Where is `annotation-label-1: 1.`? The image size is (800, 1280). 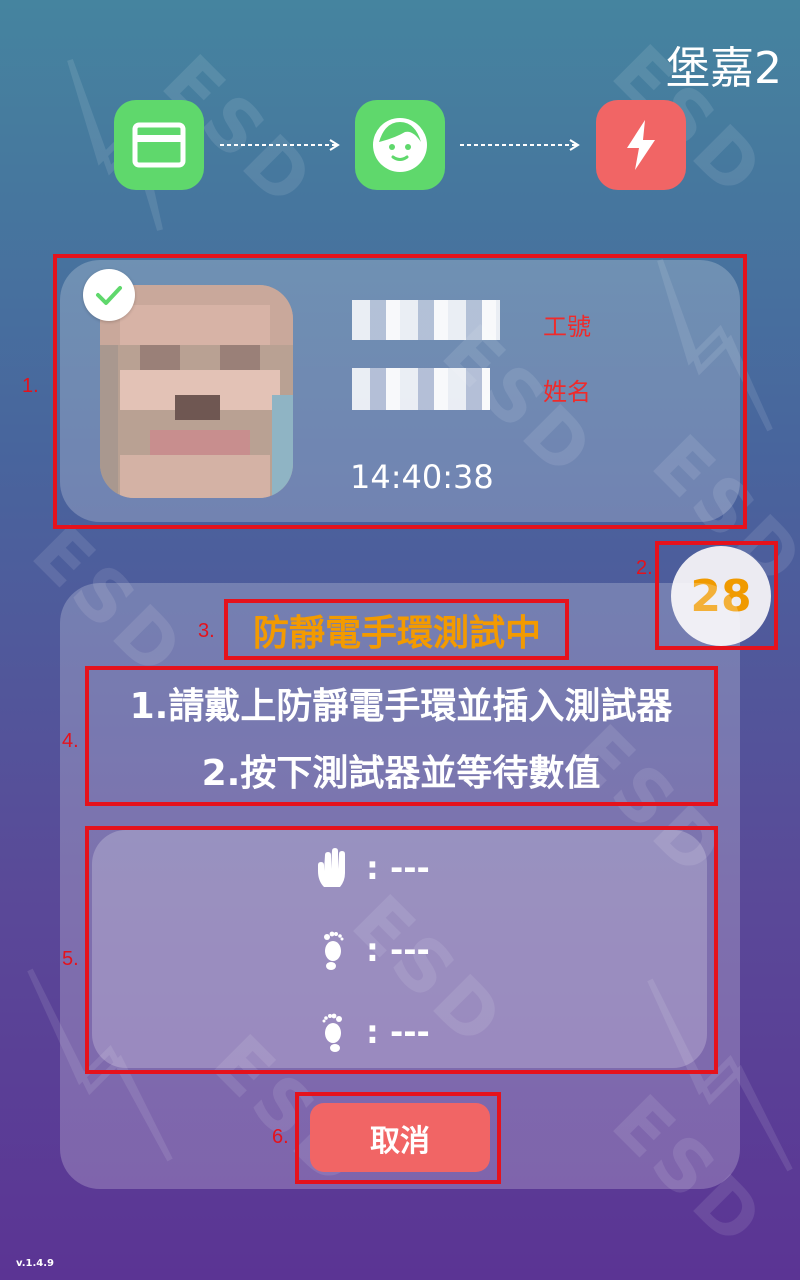
annotation-label-1: 1. is located at coordinates (30, 386).